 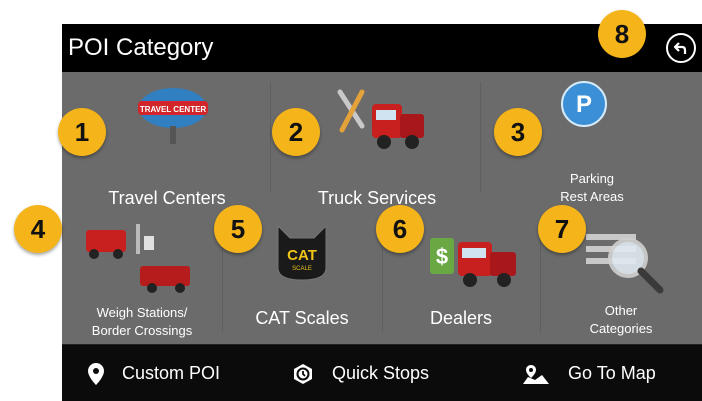 What do you see at coordinates (536, 374) in the screenshot?
I see `map-icon` at bounding box center [536, 374].